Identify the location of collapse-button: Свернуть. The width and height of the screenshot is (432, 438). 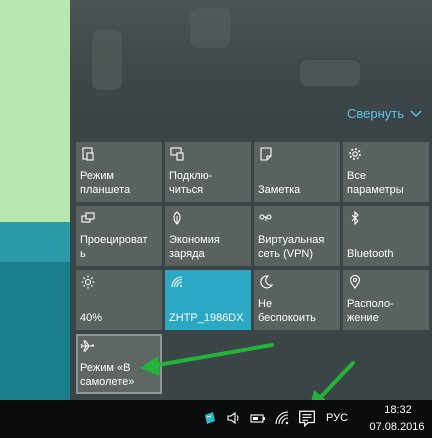
(384, 113).